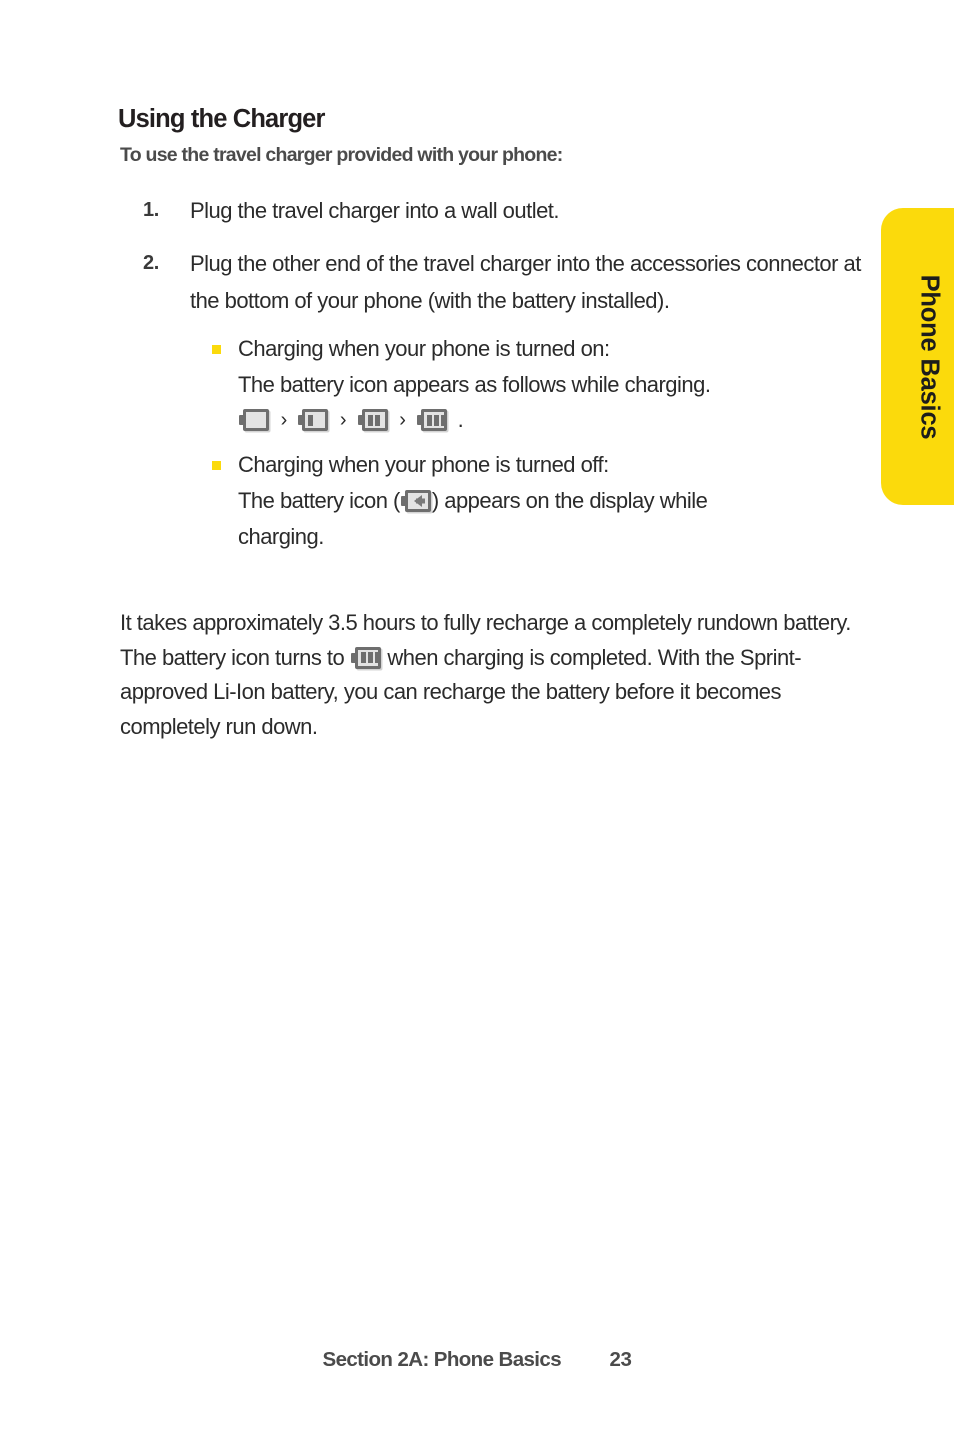 The image size is (954, 1431). I want to click on battery-two-bars-icon, so click(372, 420).